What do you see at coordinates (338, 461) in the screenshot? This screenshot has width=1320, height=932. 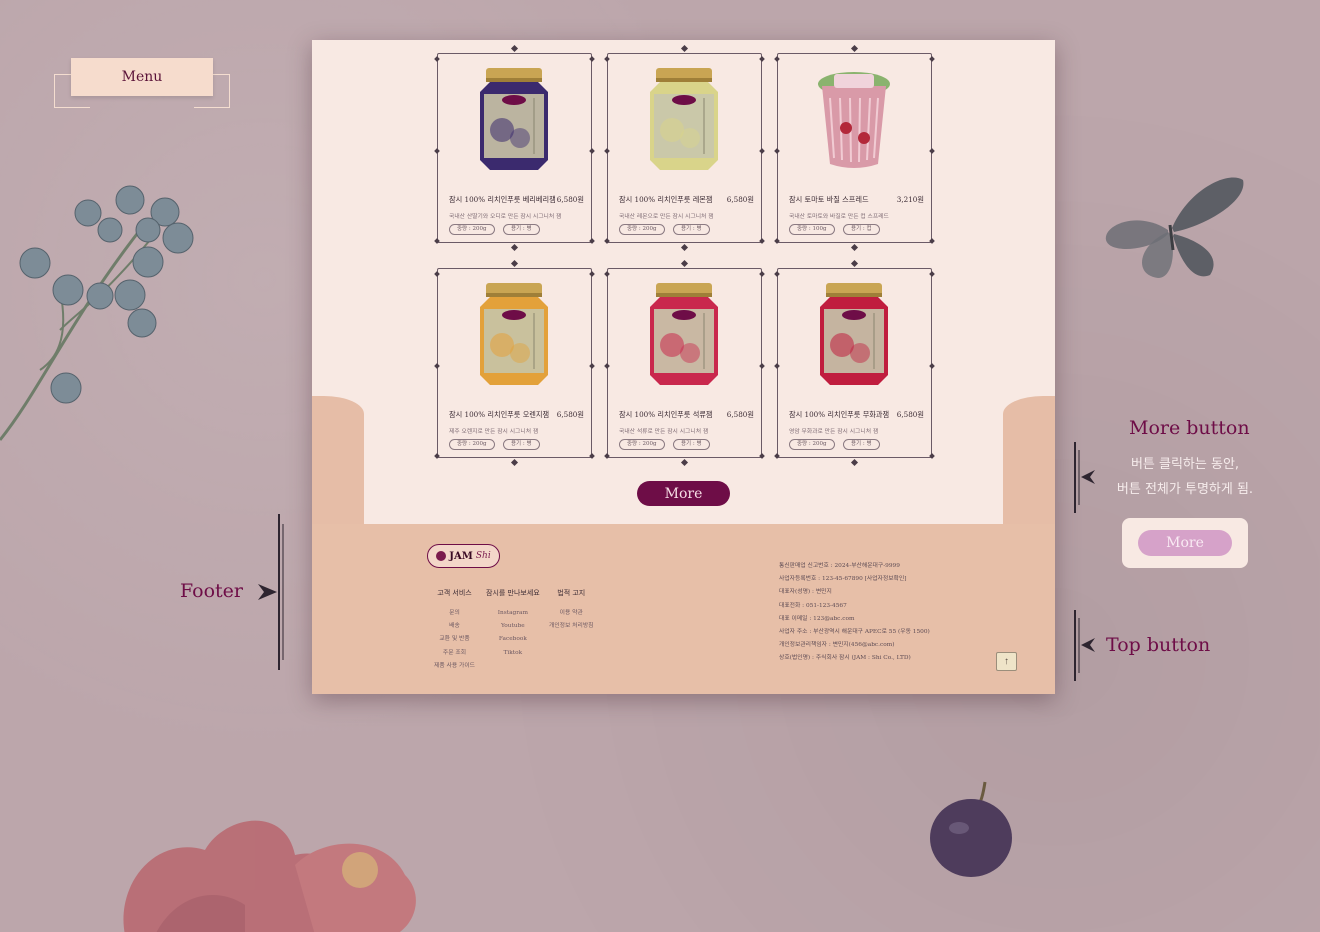 I see `envelope-flap-left` at bounding box center [338, 461].